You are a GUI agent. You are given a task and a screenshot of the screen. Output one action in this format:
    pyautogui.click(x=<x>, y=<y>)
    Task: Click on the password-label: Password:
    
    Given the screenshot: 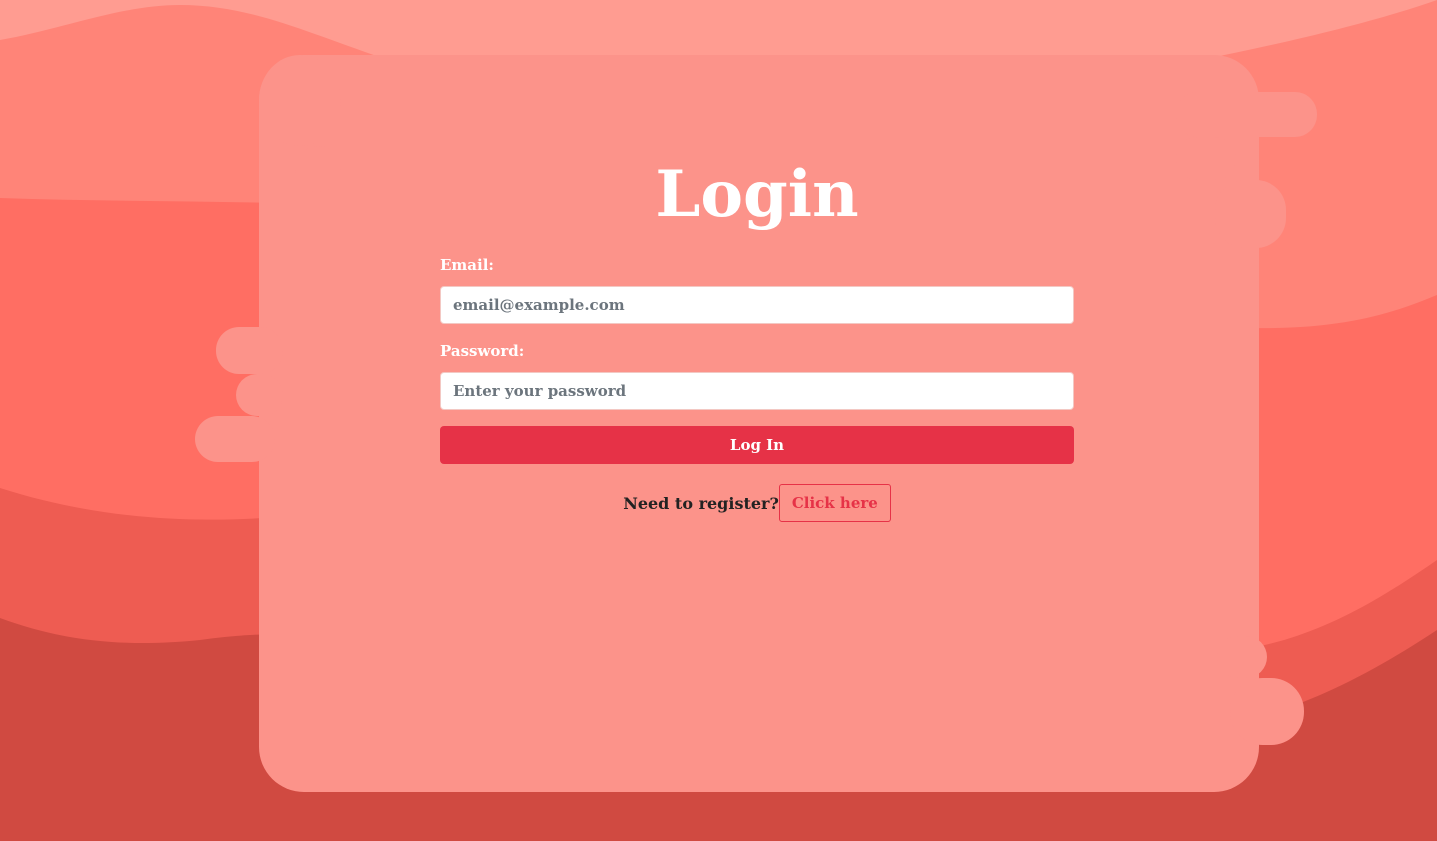 What is the action you would take?
    pyautogui.click(x=482, y=351)
    